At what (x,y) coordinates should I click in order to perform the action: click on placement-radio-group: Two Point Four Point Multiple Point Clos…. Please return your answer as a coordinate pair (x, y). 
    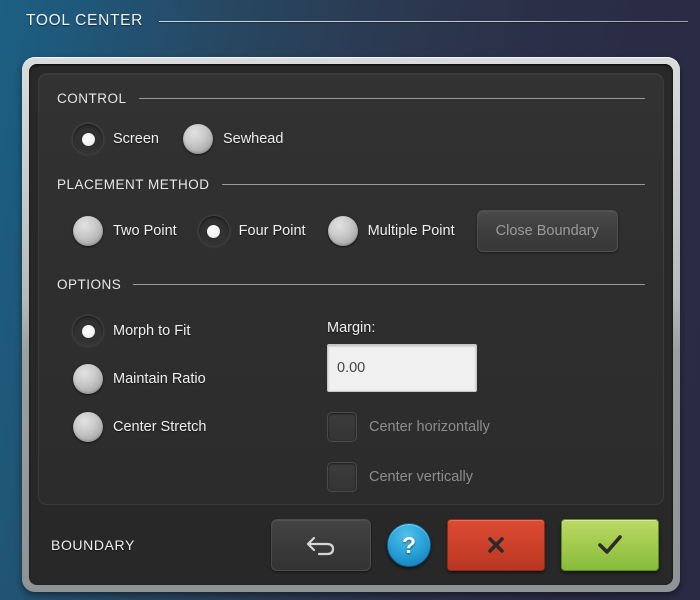
    Looking at the image, I should click on (351, 231).